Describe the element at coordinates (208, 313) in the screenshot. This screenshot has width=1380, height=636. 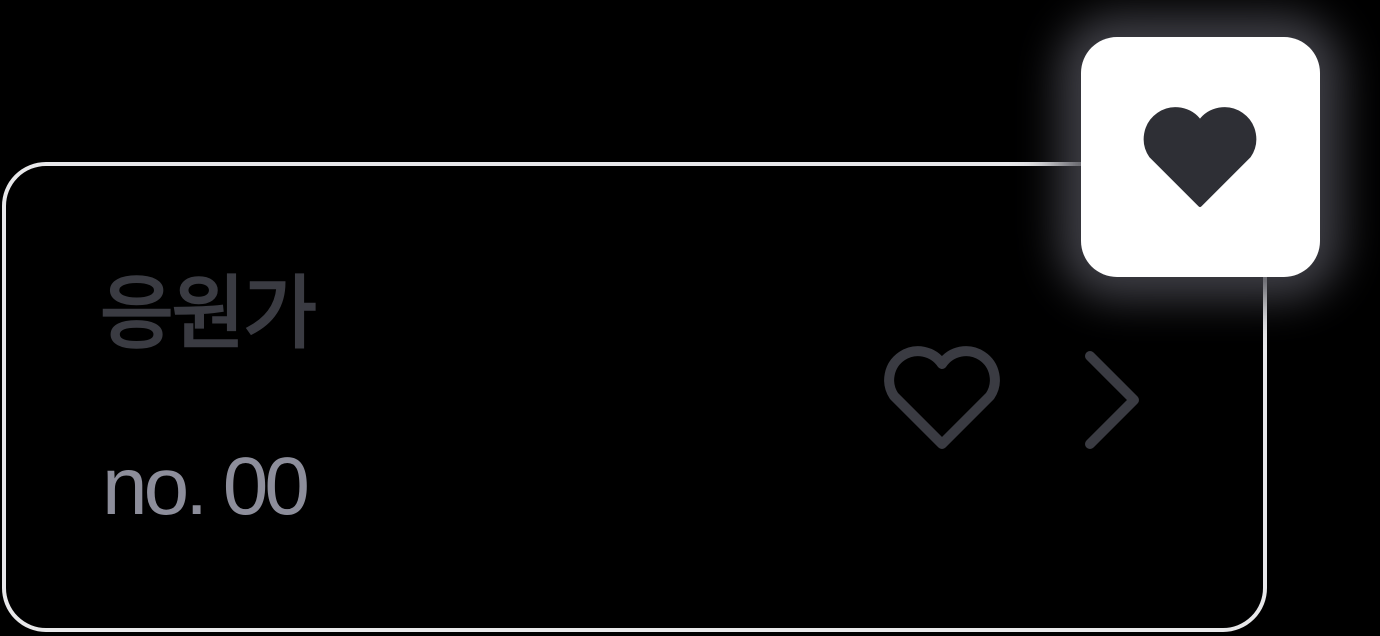
I see `song-title: 응원가` at that location.